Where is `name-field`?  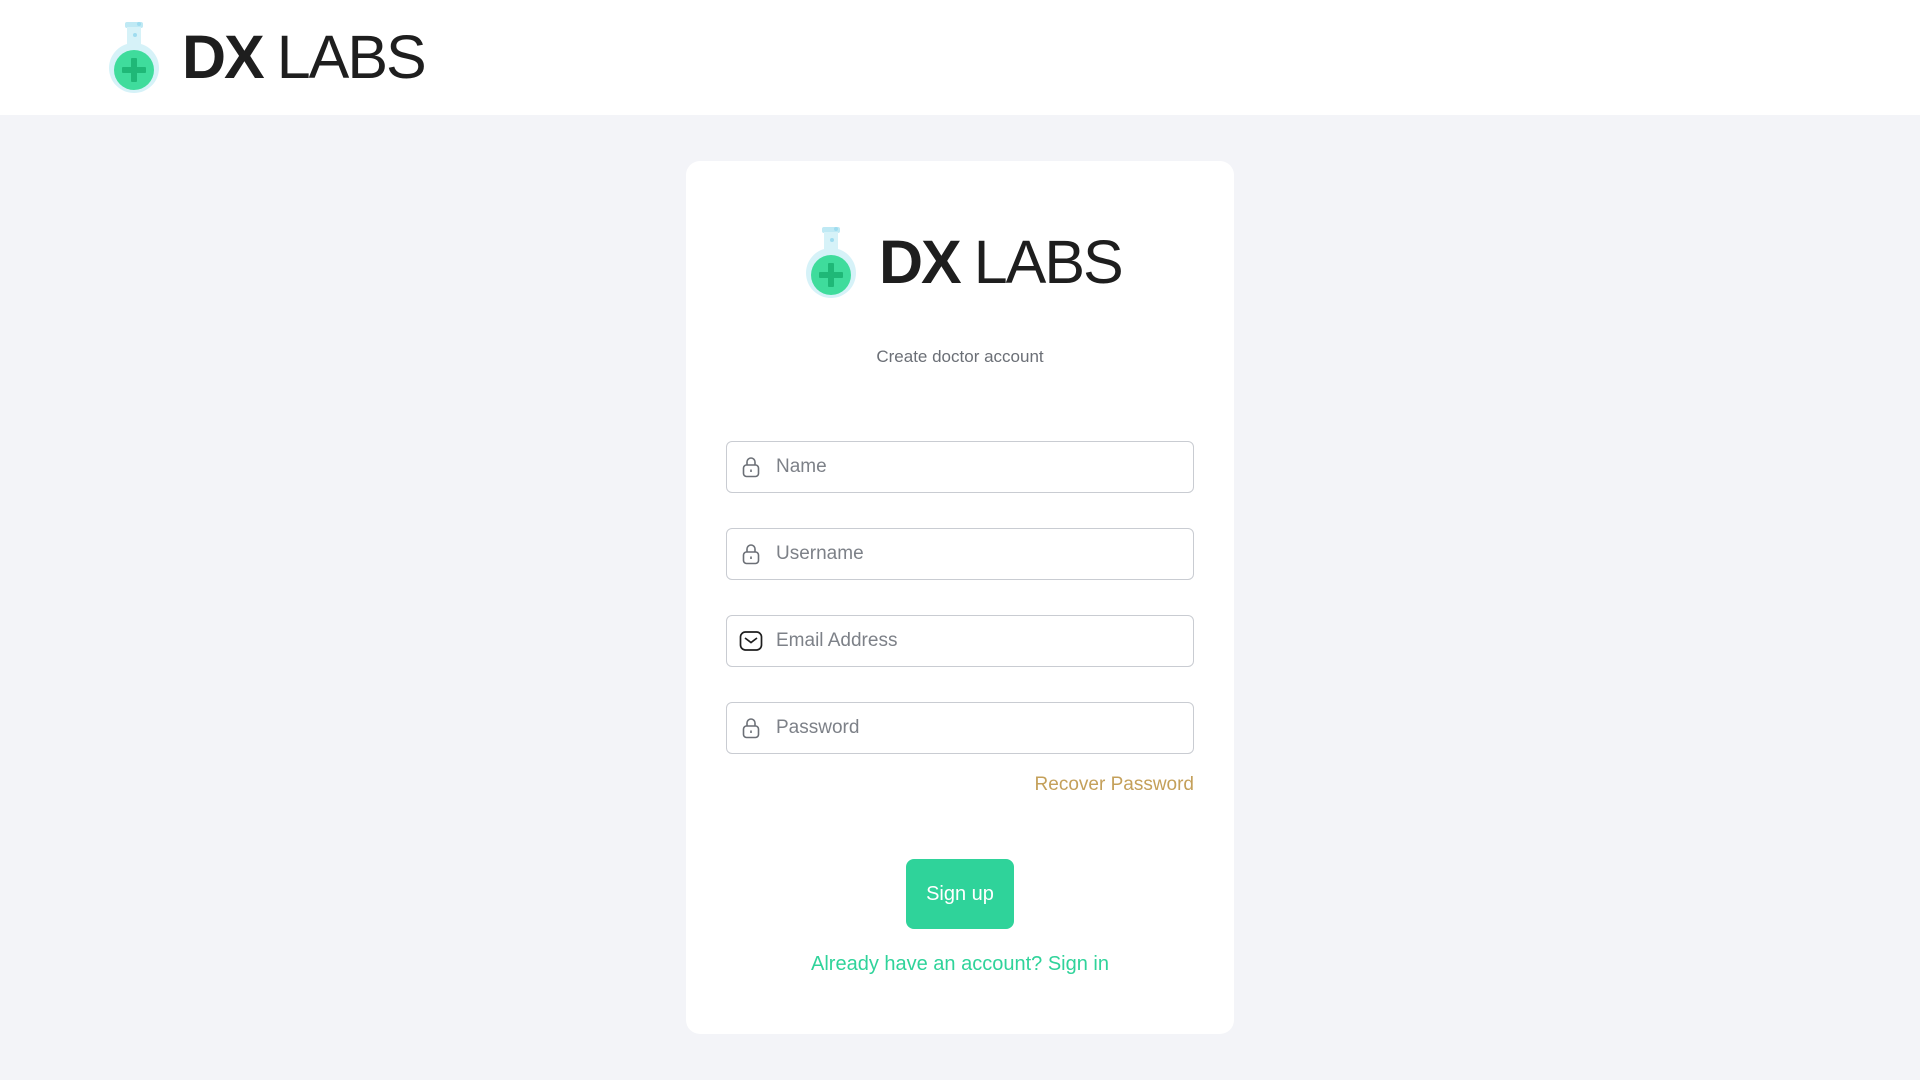 name-field is located at coordinates (960, 467).